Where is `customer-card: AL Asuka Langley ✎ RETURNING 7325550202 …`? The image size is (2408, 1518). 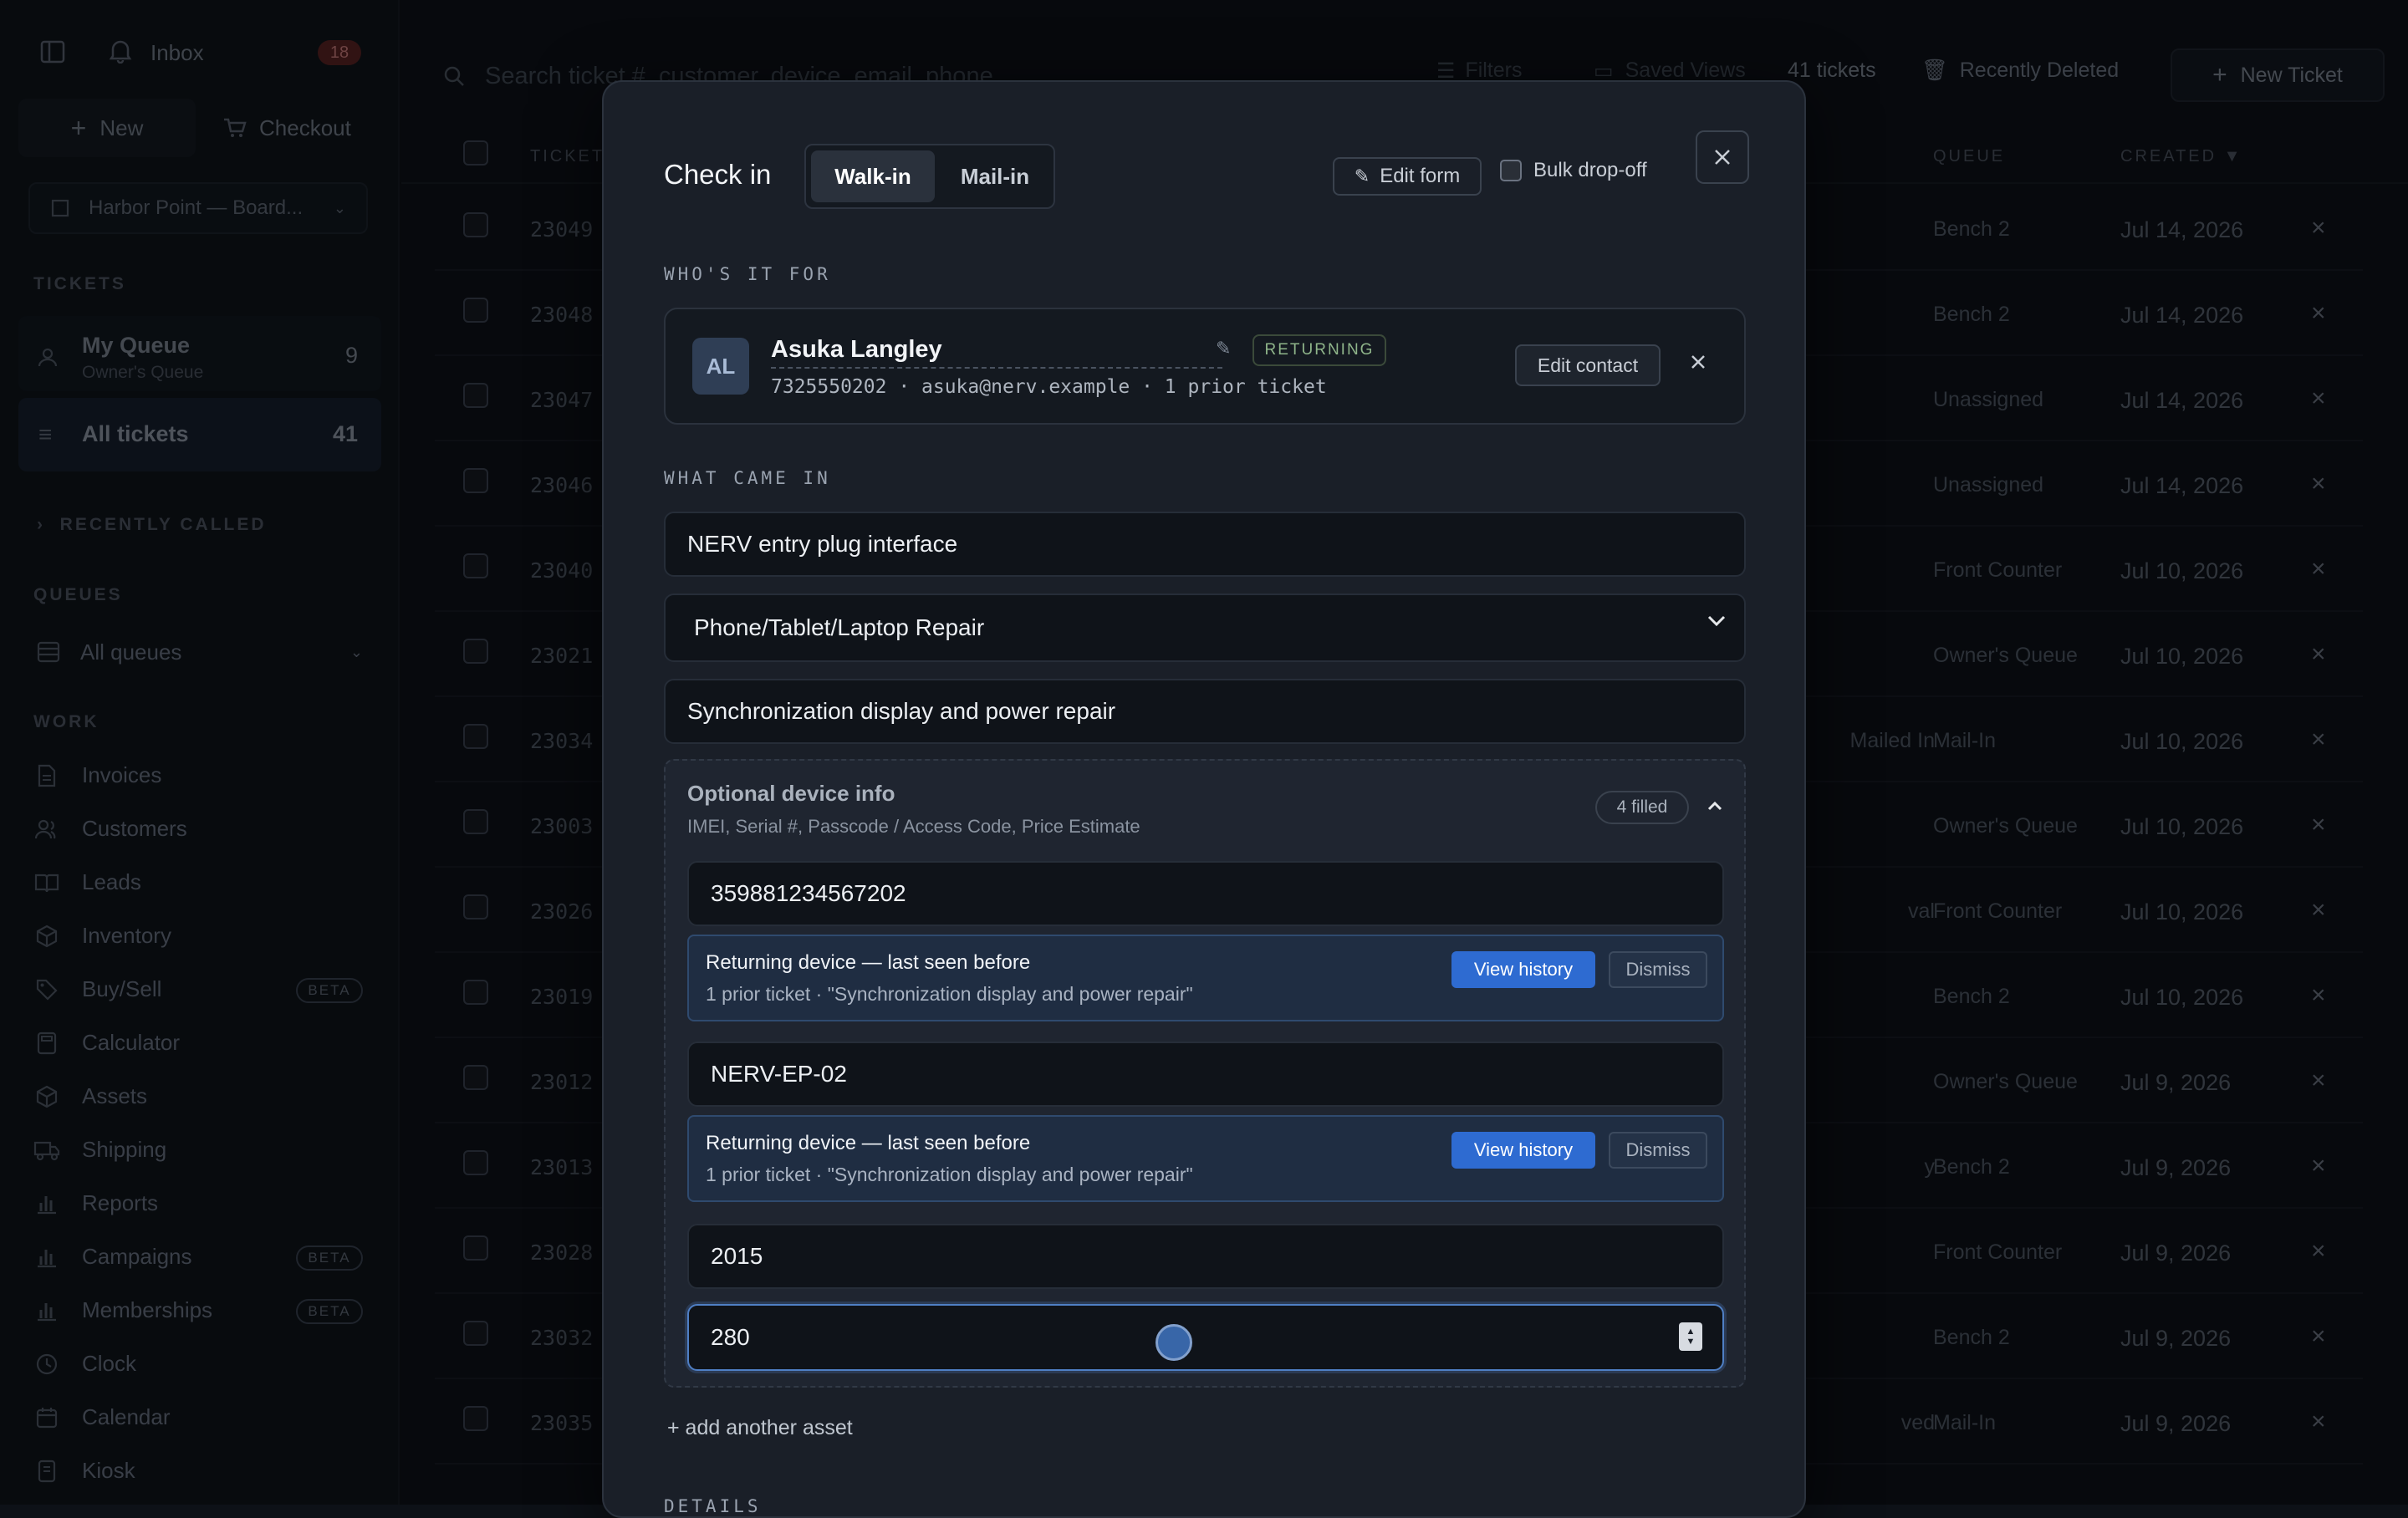 customer-card: AL Asuka Langley ✎ RETURNING 7325550202 … is located at coordinates (1205, 366).